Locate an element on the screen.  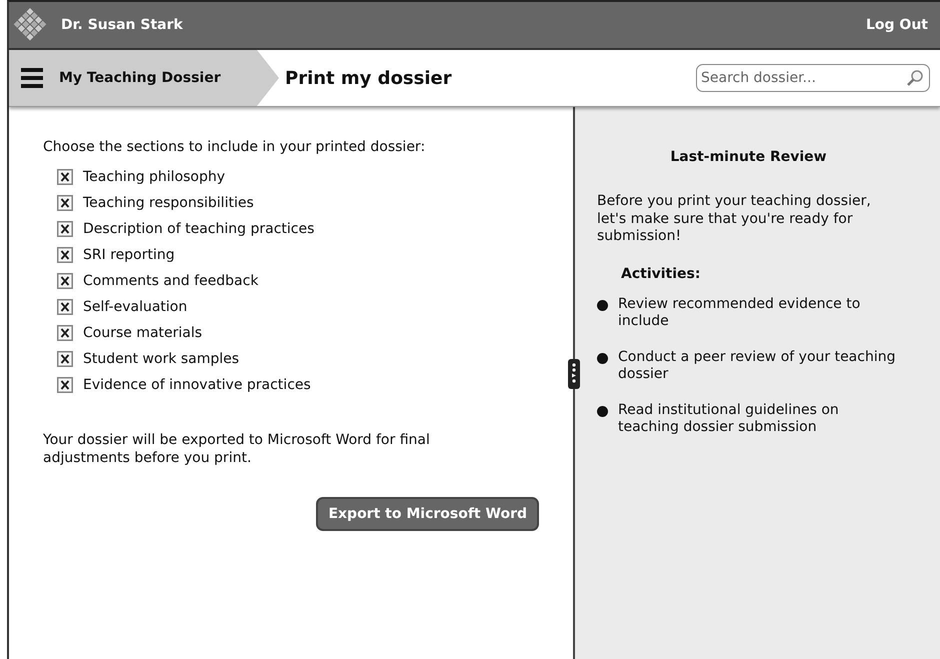
review-intro: Before you print your teaching dossier, let's make sure that you're ready for submission! is located at coordinates (734, 219).